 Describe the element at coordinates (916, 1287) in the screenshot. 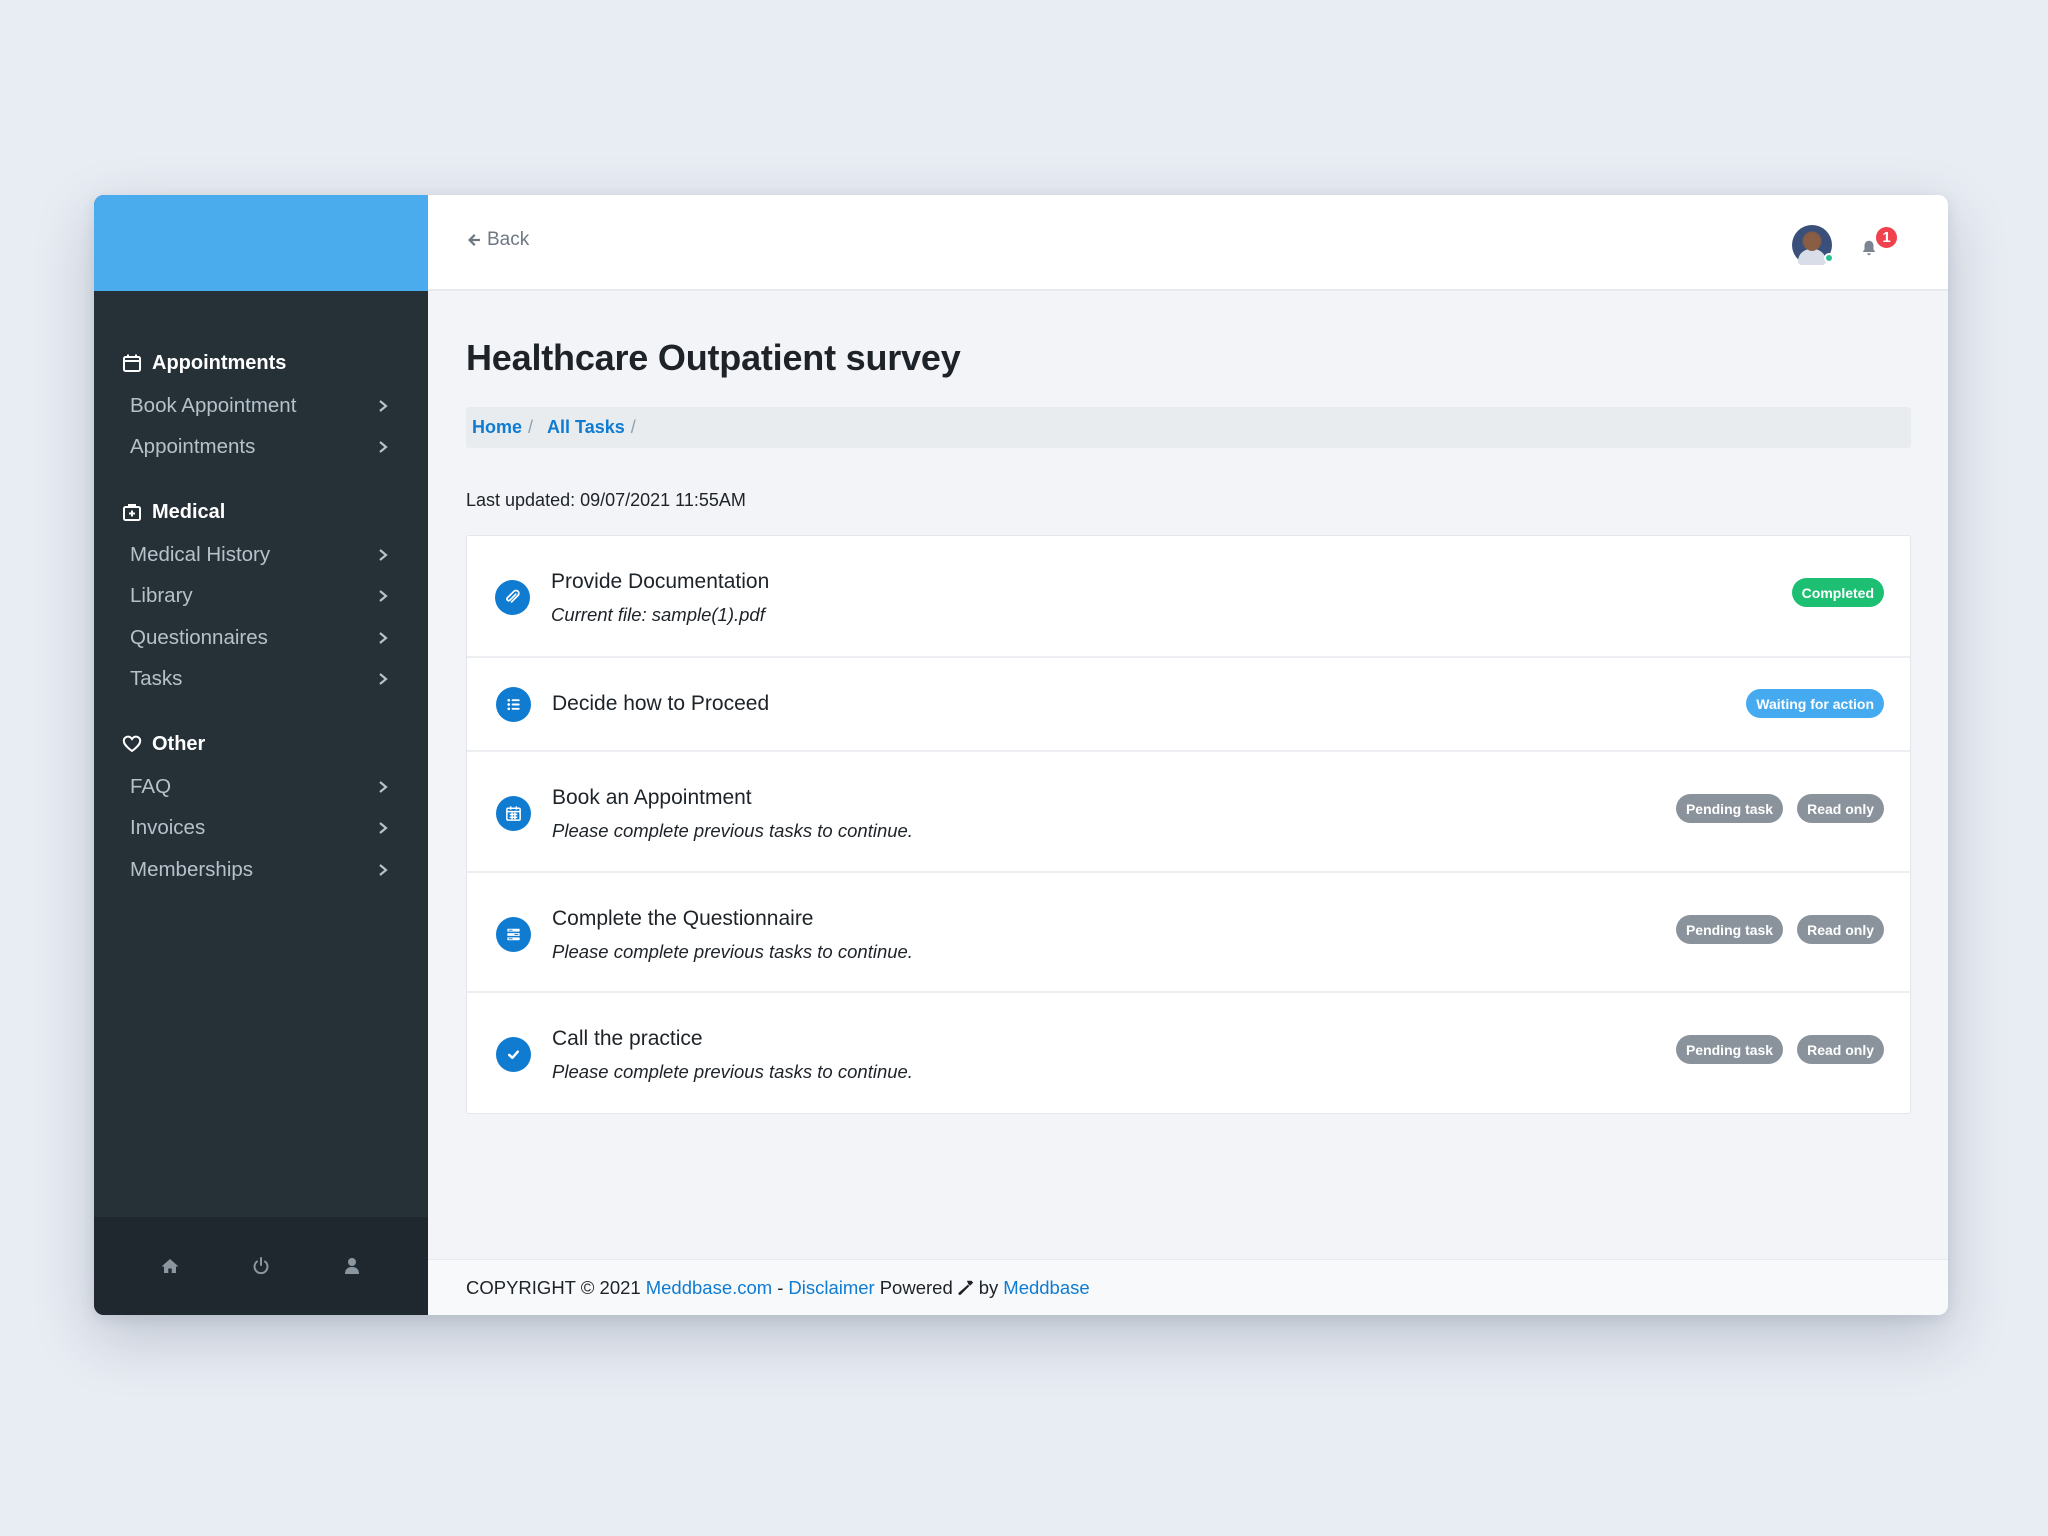

I see `powered-text: Powered` at that location.